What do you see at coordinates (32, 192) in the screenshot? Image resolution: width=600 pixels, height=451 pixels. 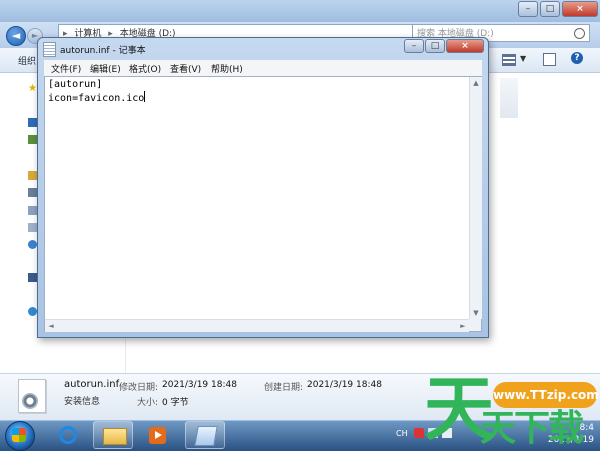 I see `videos-icon` at bounding box center [32, 192].